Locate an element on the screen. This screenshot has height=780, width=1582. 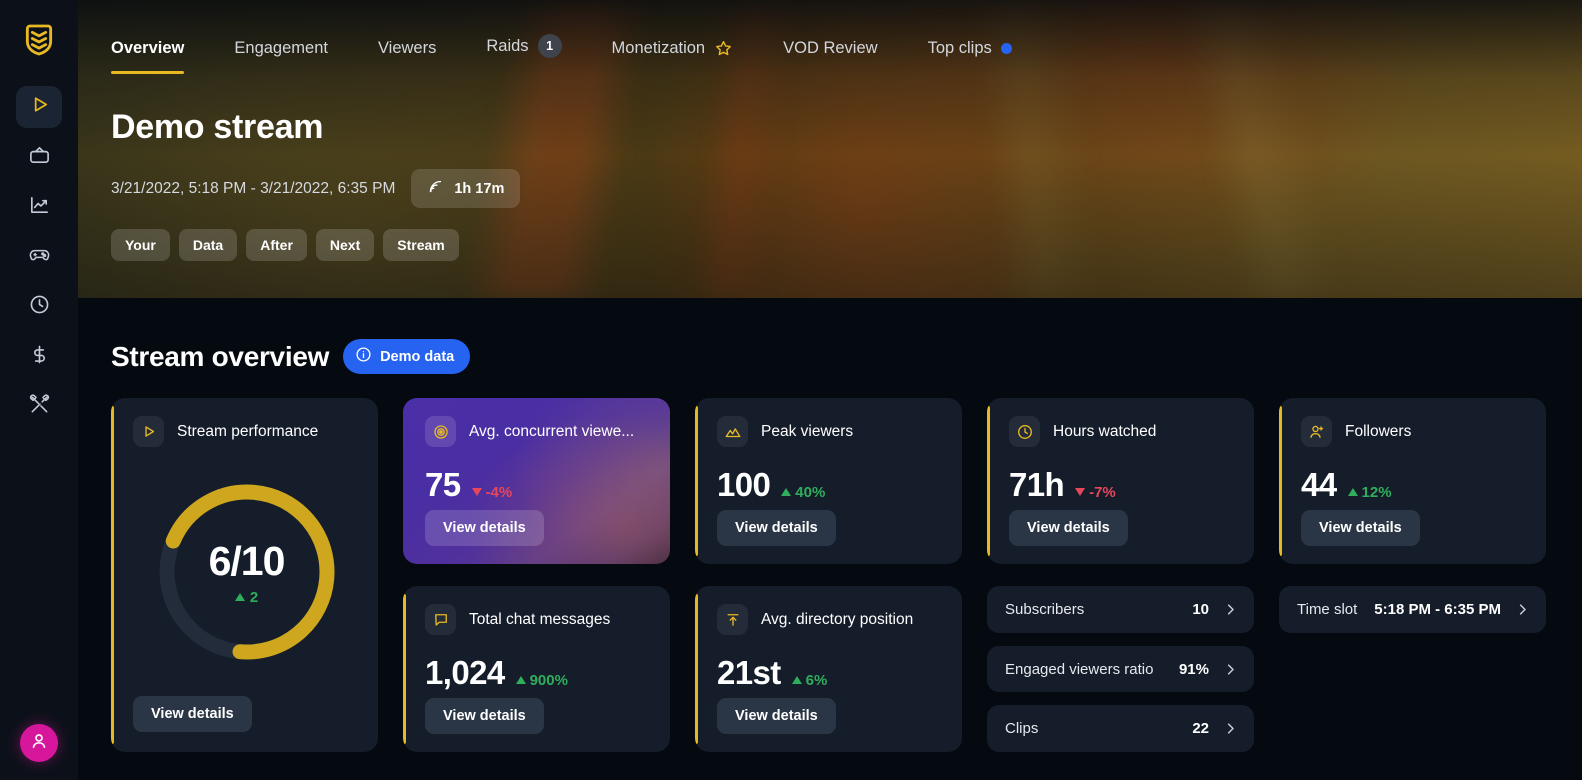
tab-top-clips: Top clips is located at coordinates (970, 56).